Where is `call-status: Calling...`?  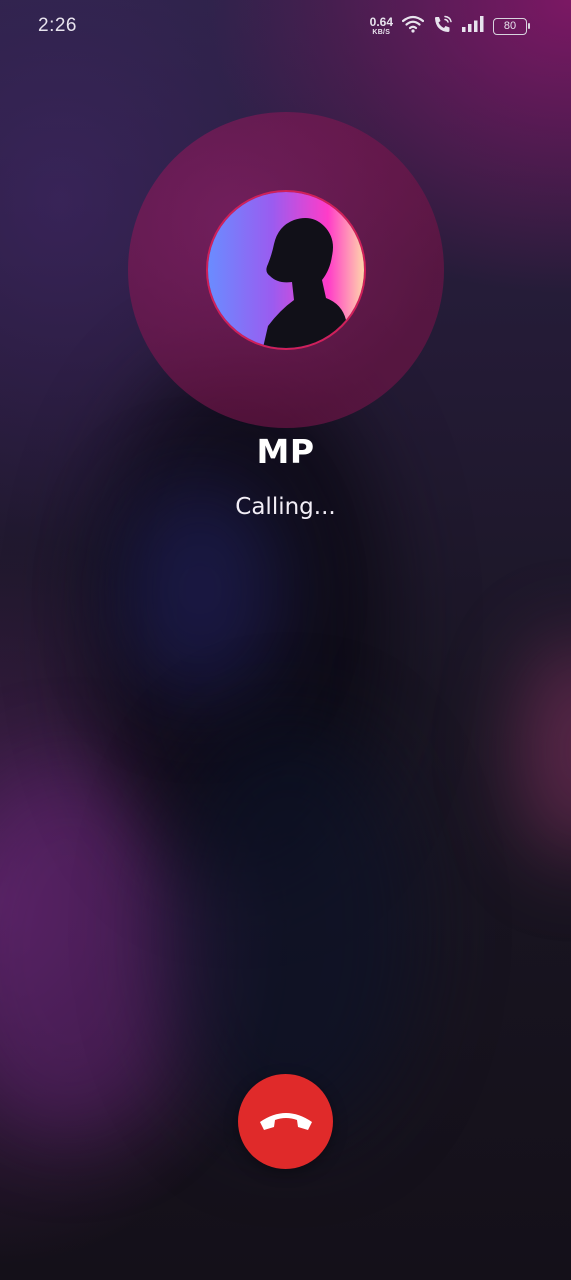
call-status: Calling... is located at coordinates (285, 507).